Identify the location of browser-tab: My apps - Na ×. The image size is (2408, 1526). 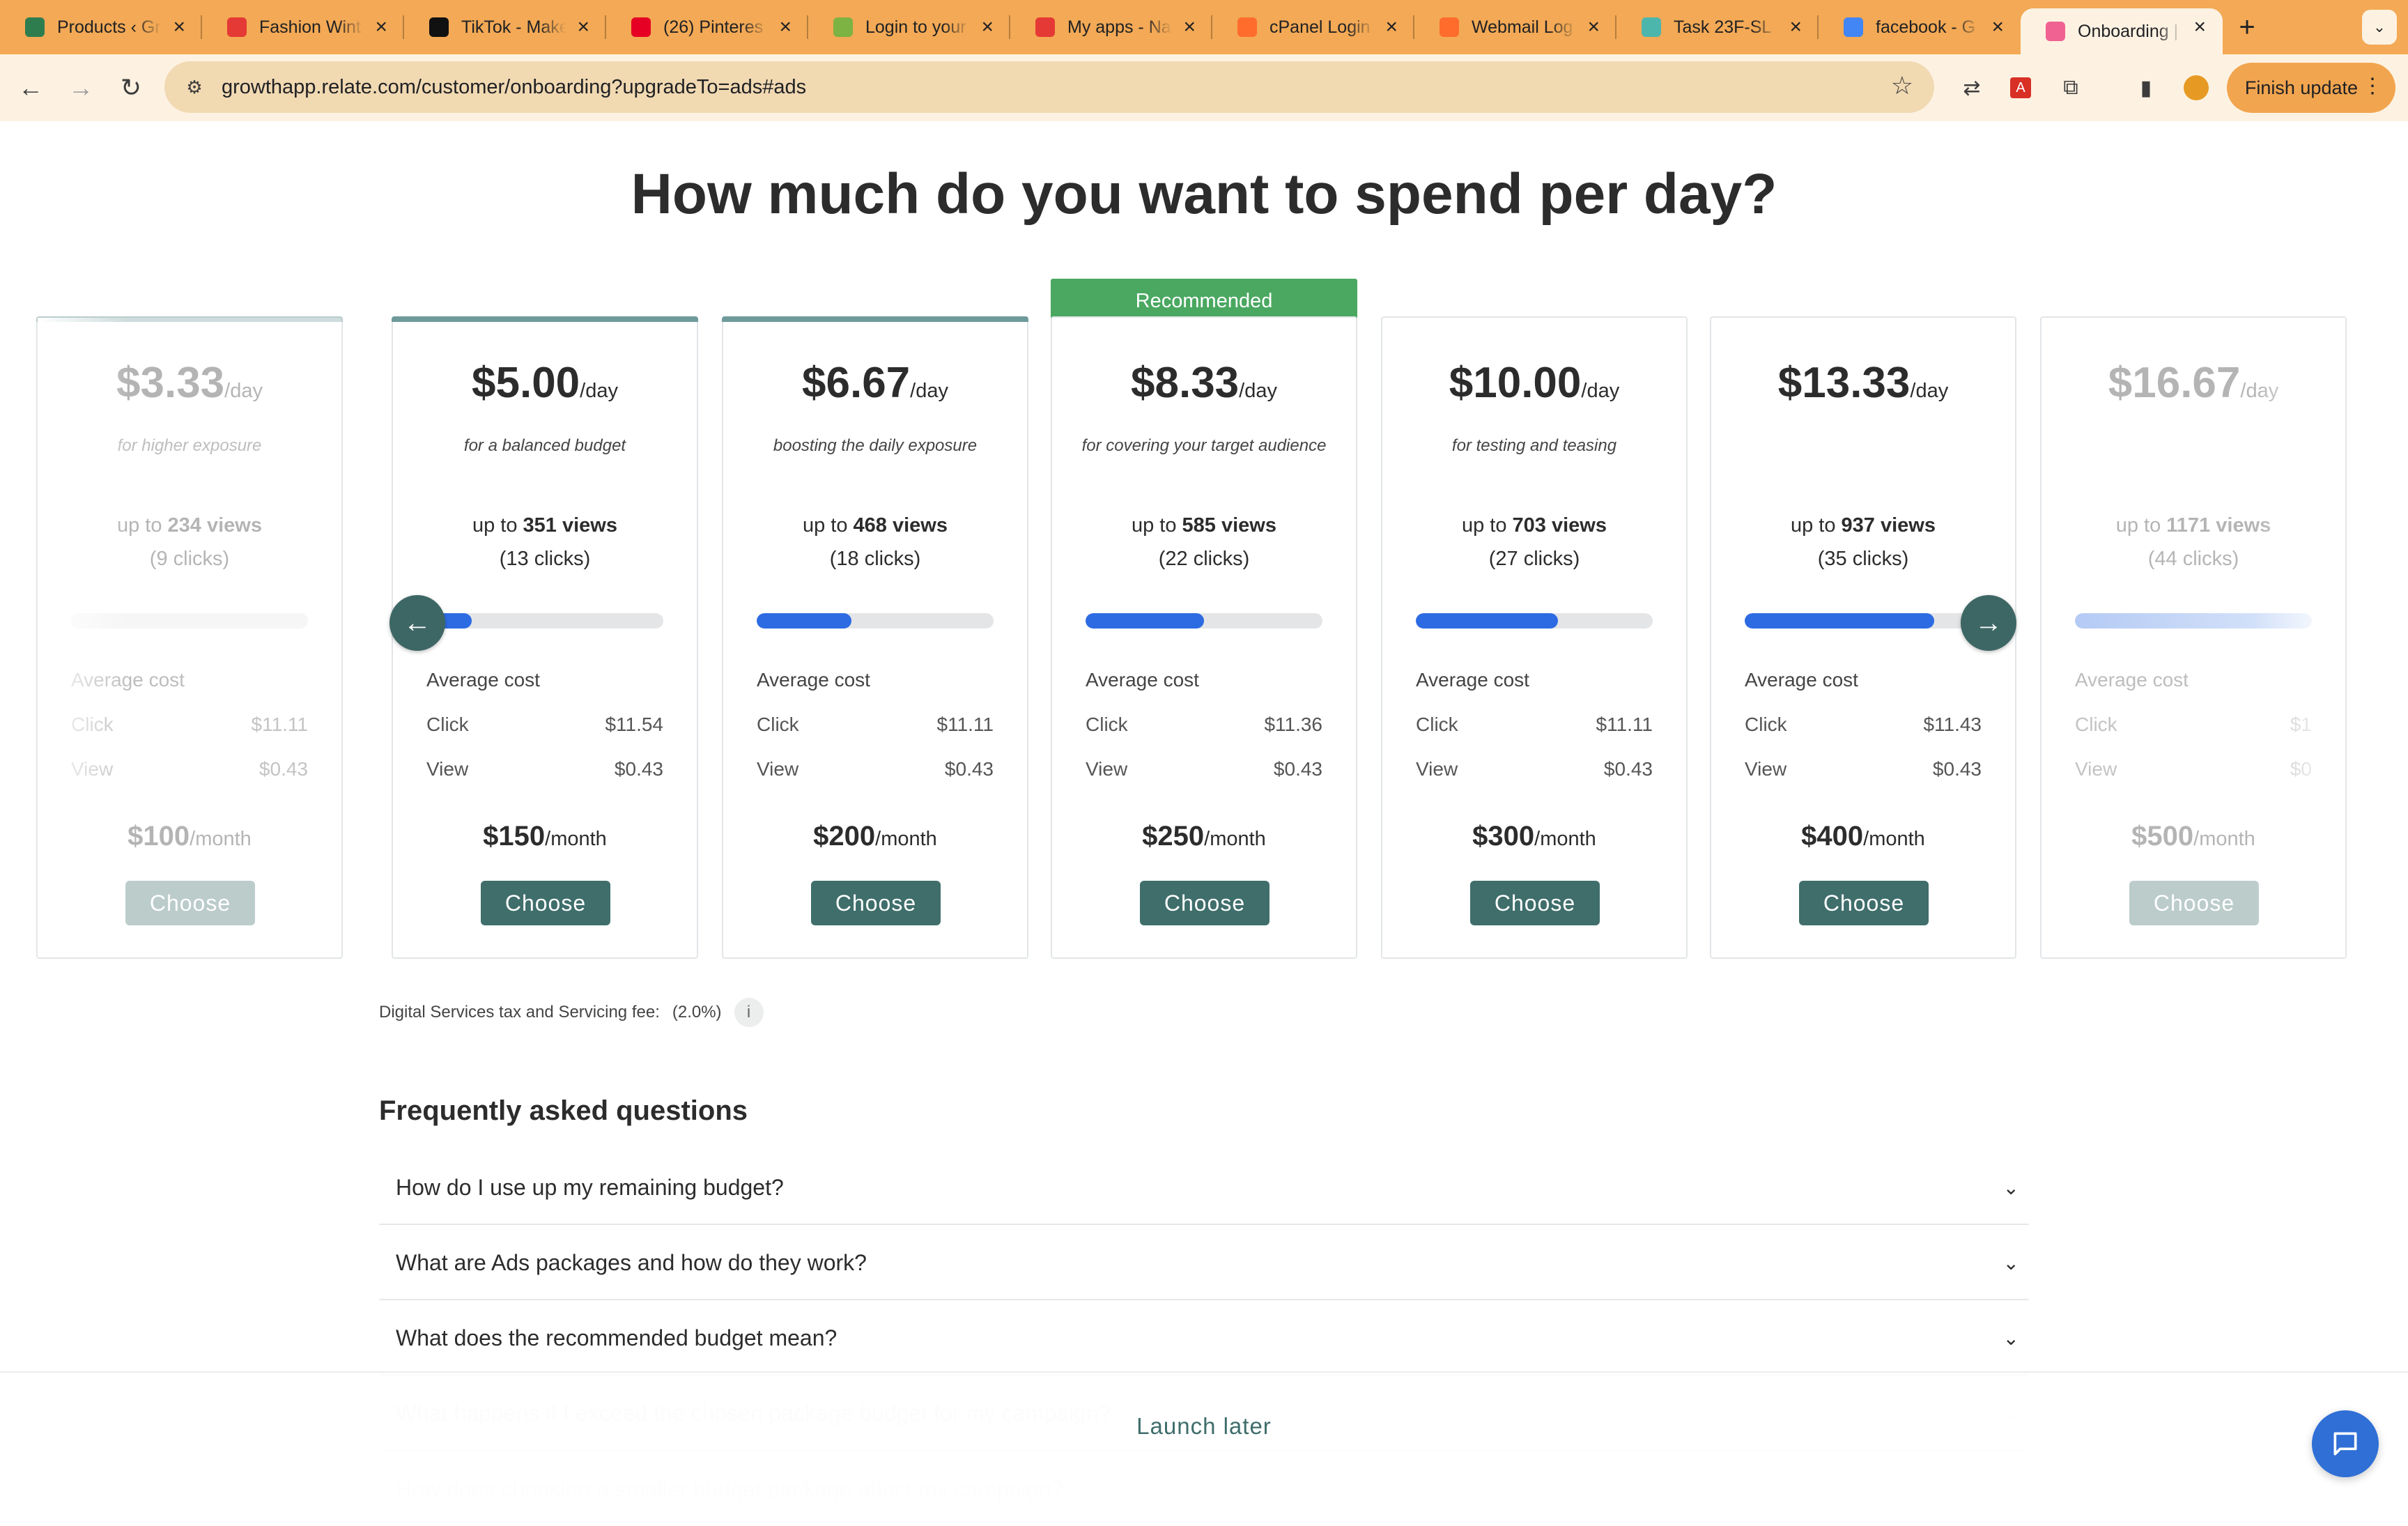
(1111, 27).